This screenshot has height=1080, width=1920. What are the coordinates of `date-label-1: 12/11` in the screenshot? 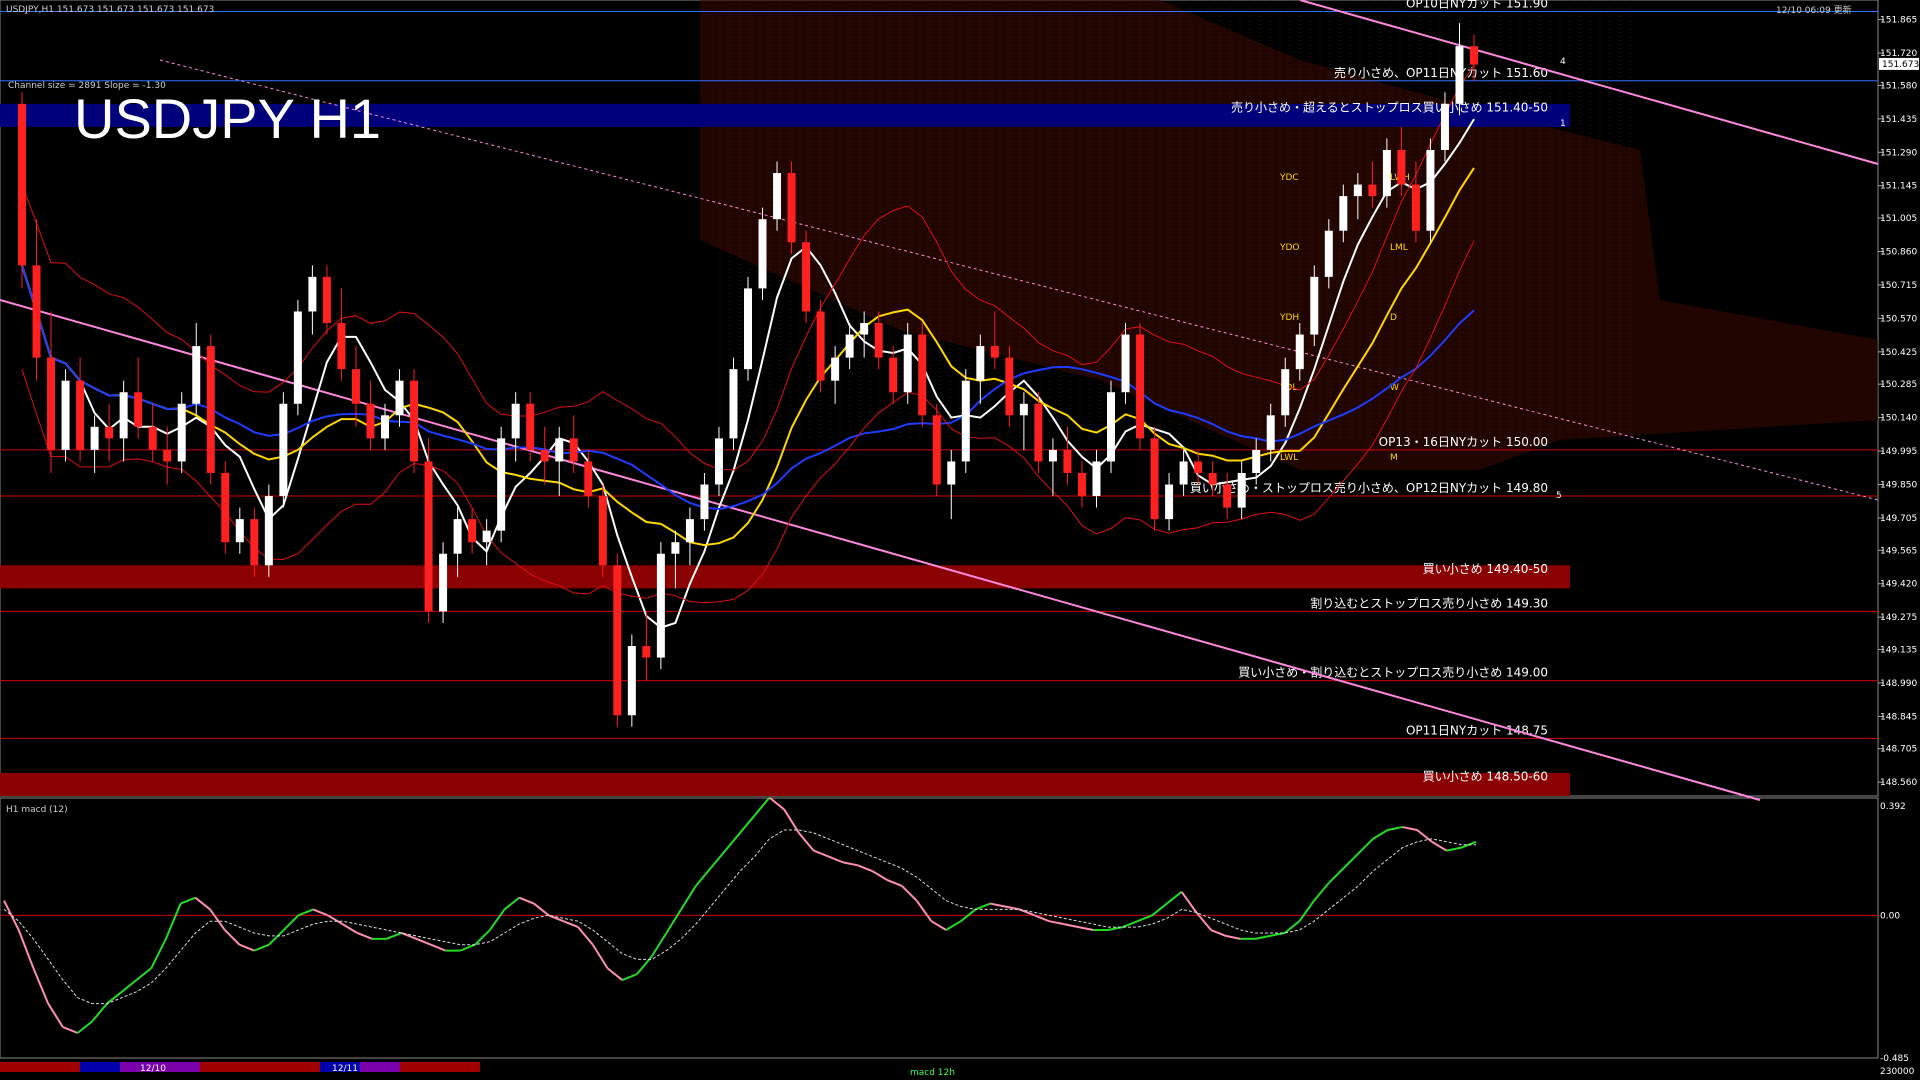 It's located at (345, 1069).